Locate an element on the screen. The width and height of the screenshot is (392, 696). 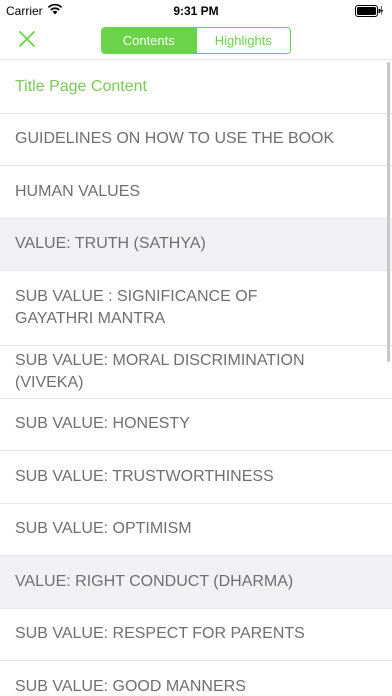
toc-item: Title Page Content is located at coordinates (196, 87).